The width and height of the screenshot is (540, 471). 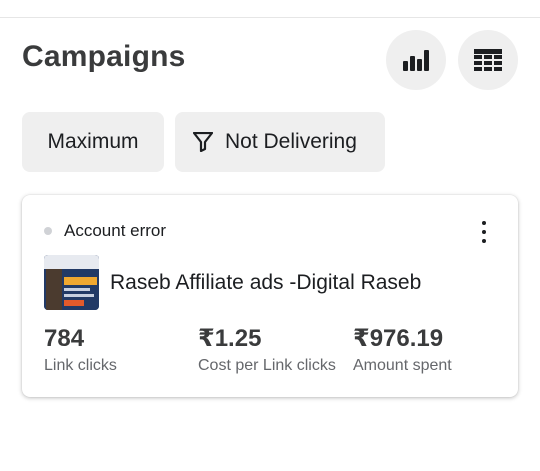 I want to click on top-divider, so click(x=270, y=17).